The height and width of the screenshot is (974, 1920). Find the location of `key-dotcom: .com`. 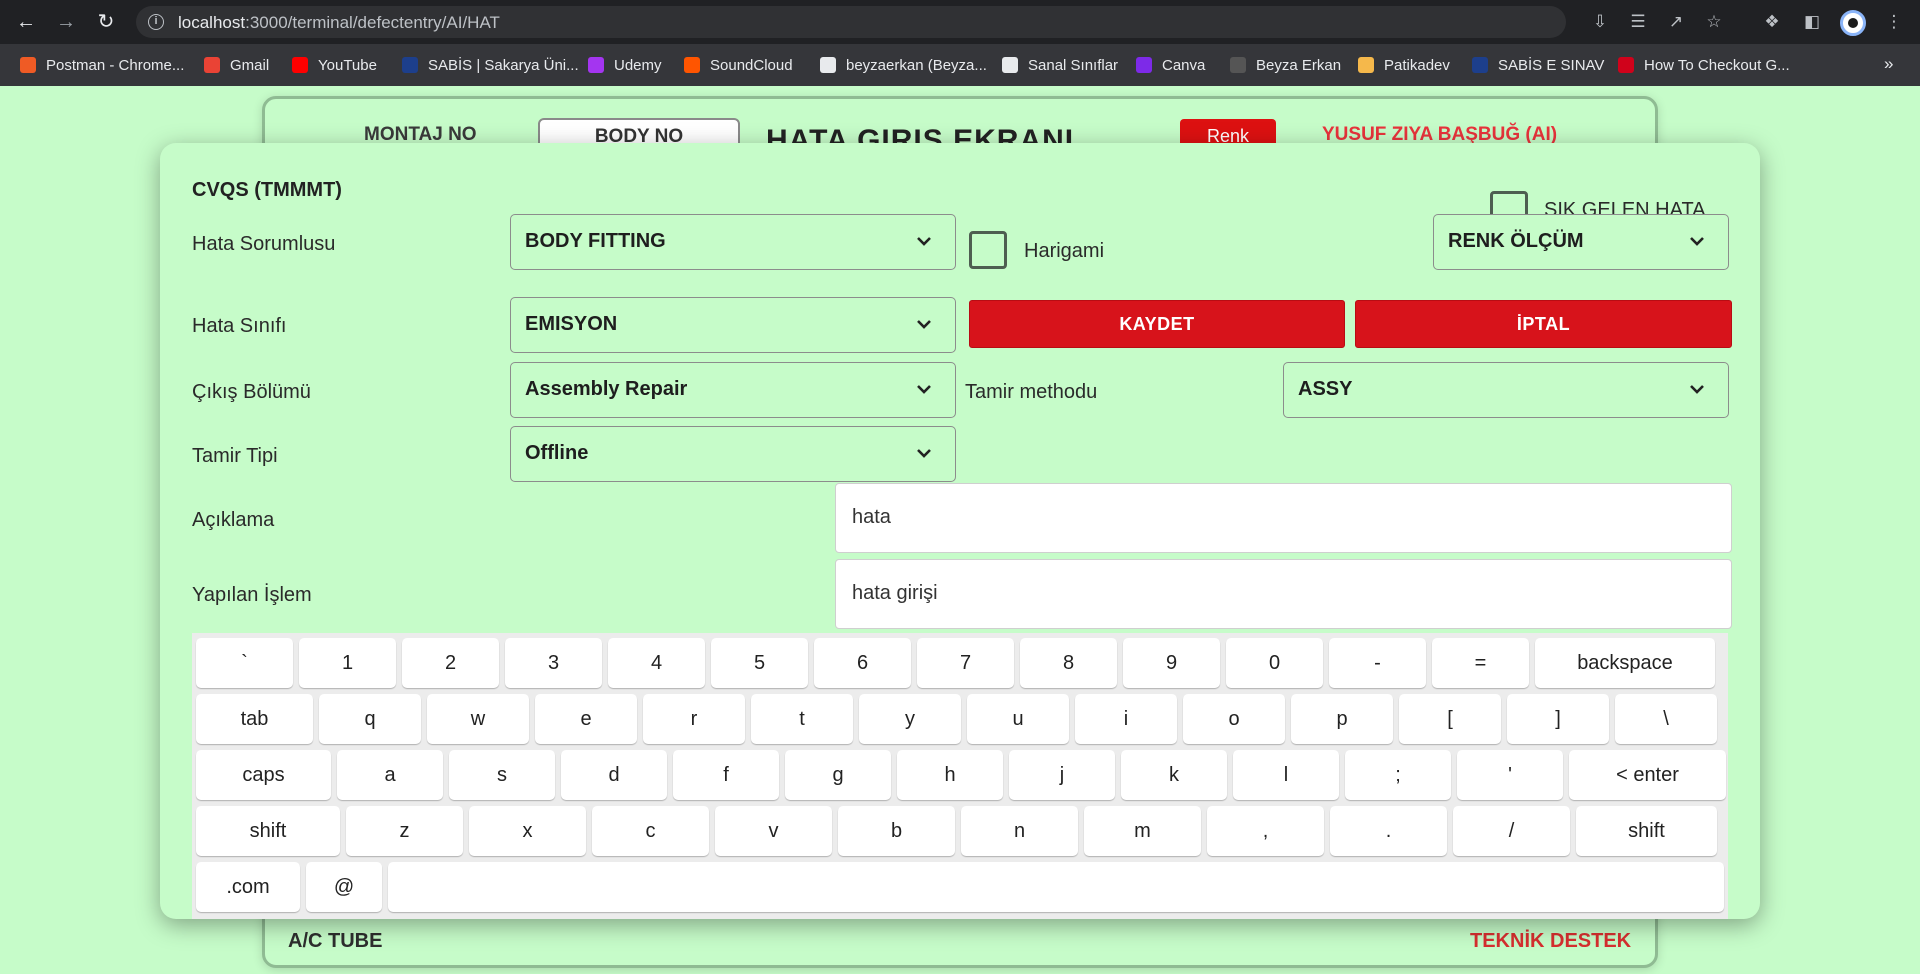

key-dotcom: .com is located at coordinates (248, 887).